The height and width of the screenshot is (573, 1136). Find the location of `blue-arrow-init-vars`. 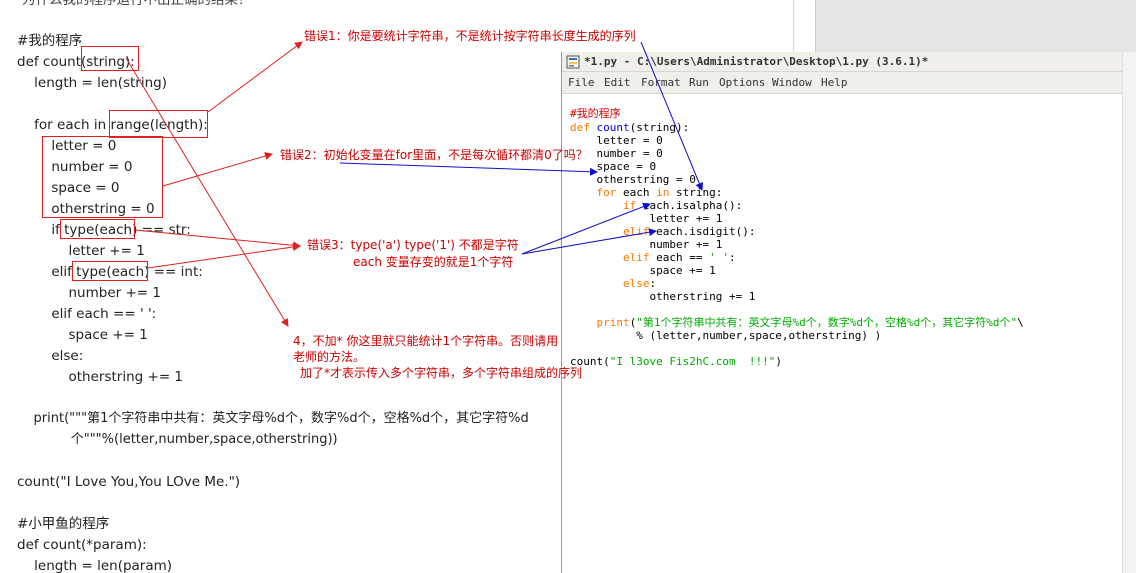

blue-arrow-init-vars is located at coordinates (468, 169).